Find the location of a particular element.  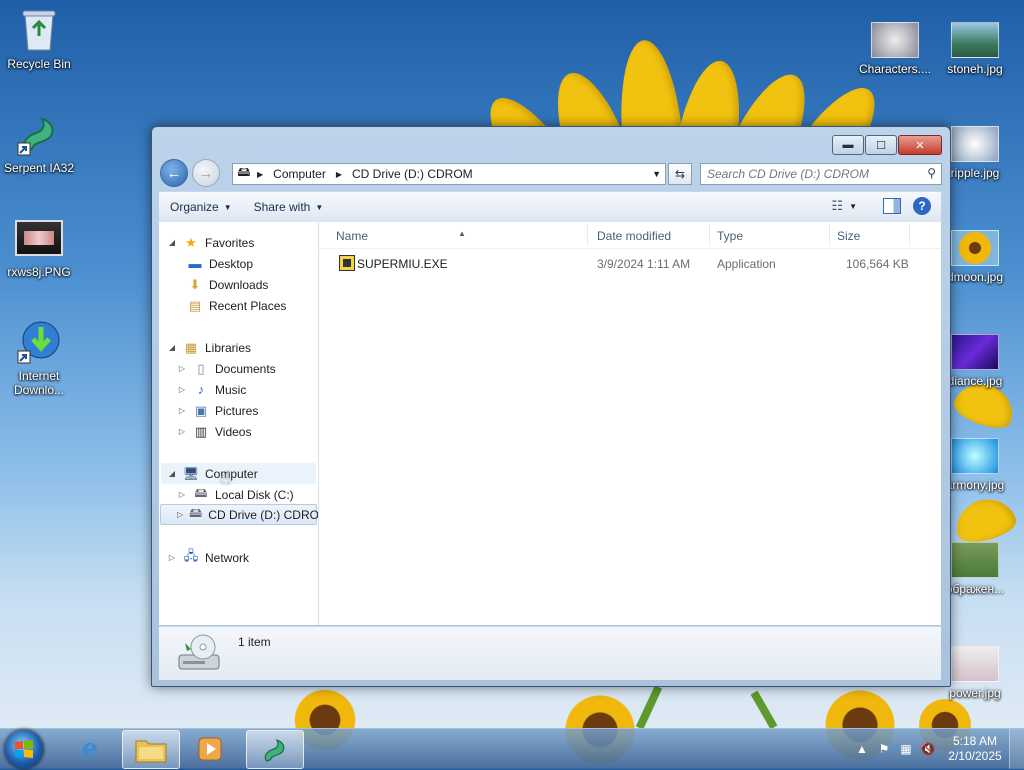

file-size: 106,564 KB is located at coordinates (877, 264).